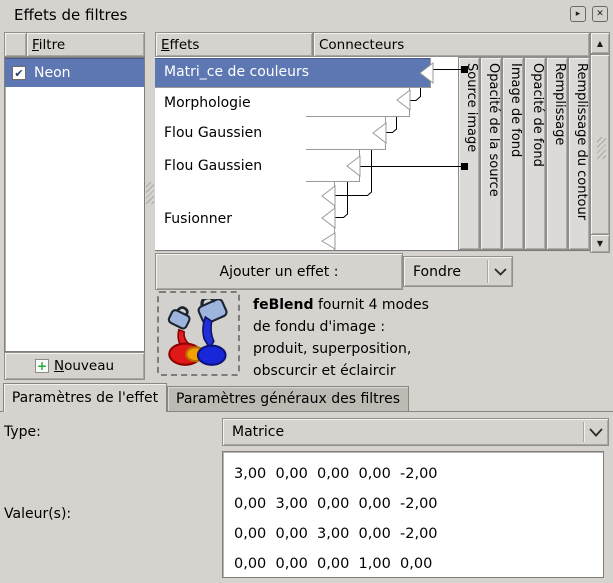 The width and height of the screenshot is (613, 583). What do you see at coordinates (579, 153) in the screenshot?
I see `input-column-stroke-paint: Remplissage du contour` at bounding box center [579, 153].